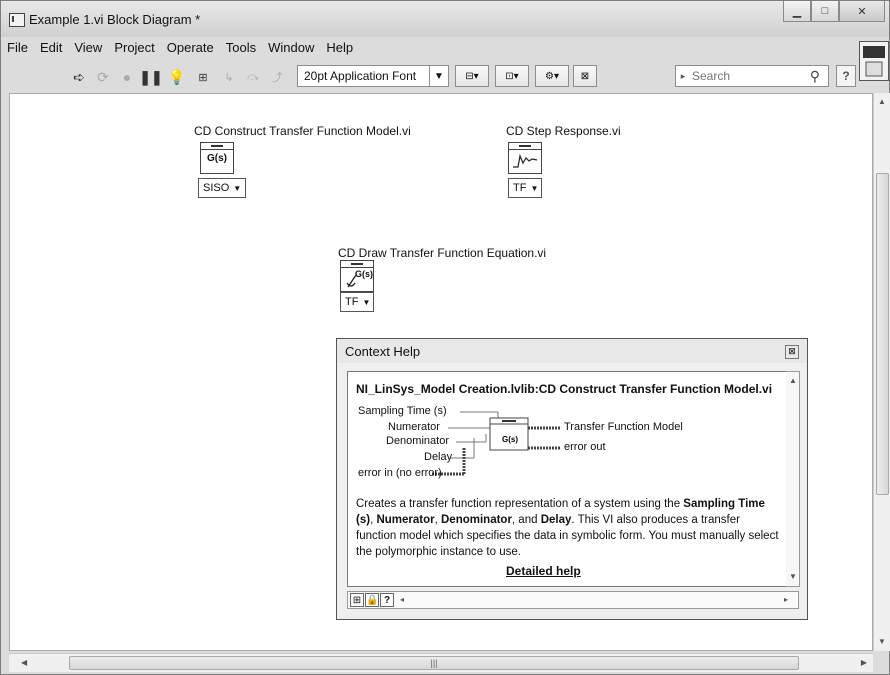  Describe the element at coordinates (472, 76) in the screenshot. I see `align-objects-icon: ⊟▾` at that location.